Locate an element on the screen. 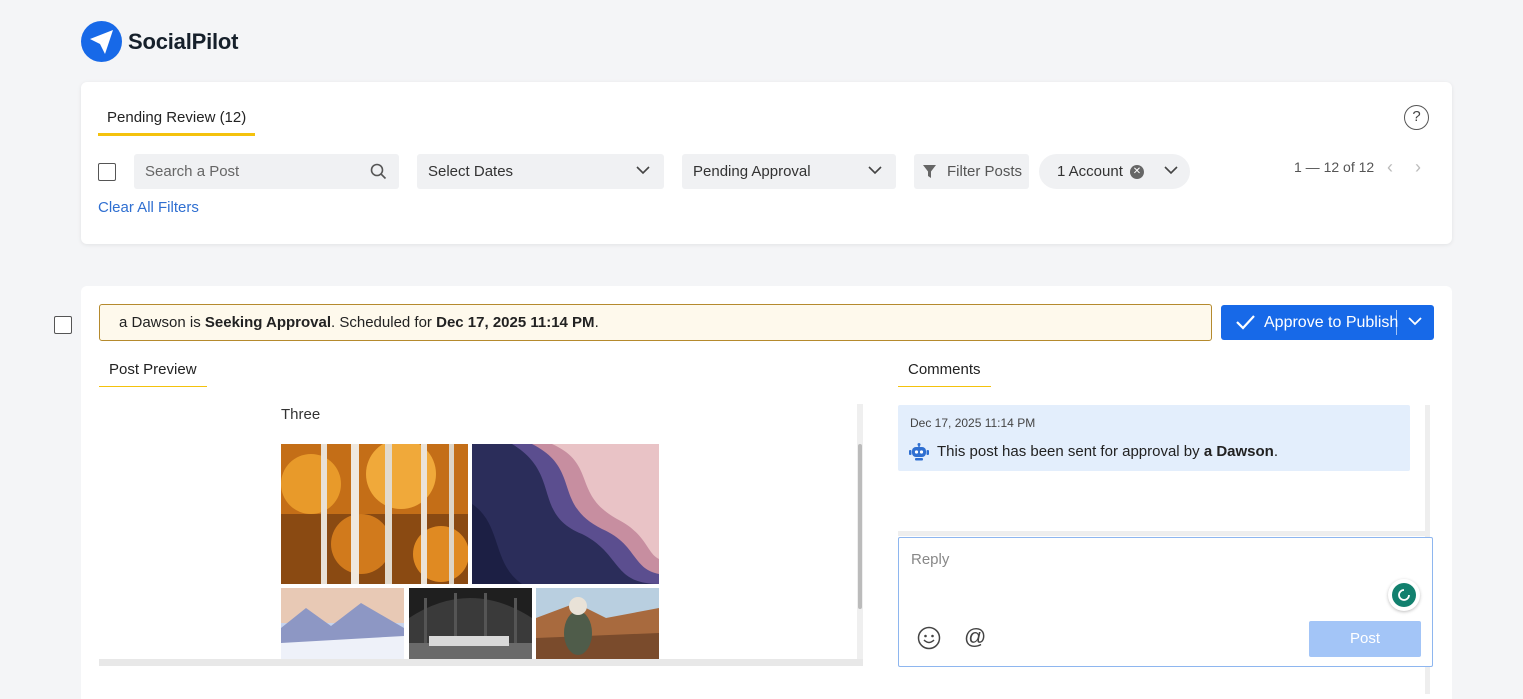  reply-box: @ Post is located at coordinates (1165, 602).